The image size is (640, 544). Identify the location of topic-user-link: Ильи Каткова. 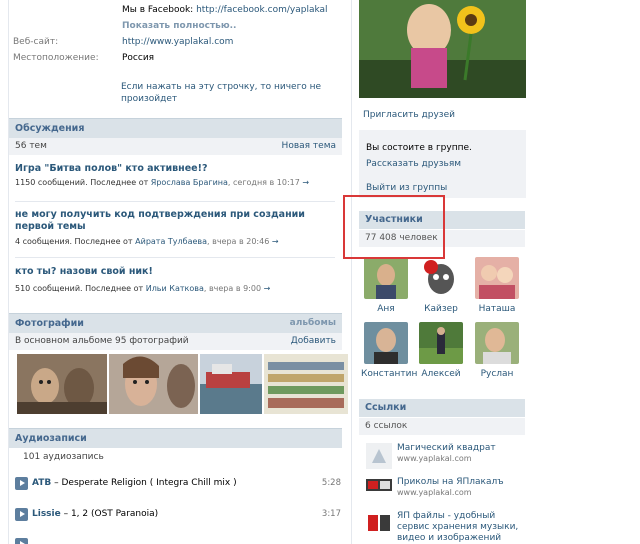
(175, 288).